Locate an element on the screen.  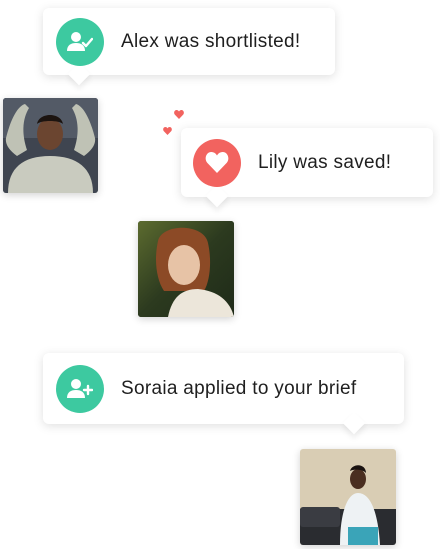
heart-icon is located at coordinates (217, 162).